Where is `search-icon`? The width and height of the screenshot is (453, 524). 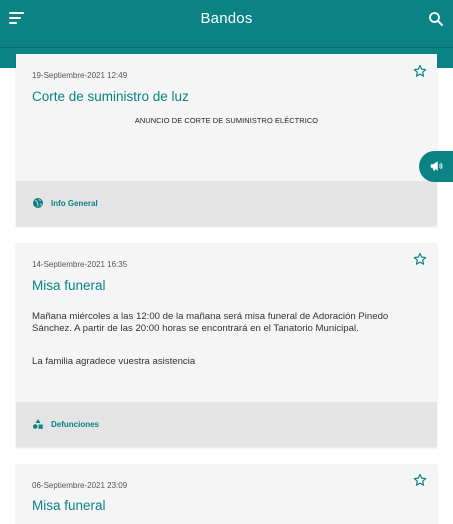
search-icon is located at coordinates (436, 19).